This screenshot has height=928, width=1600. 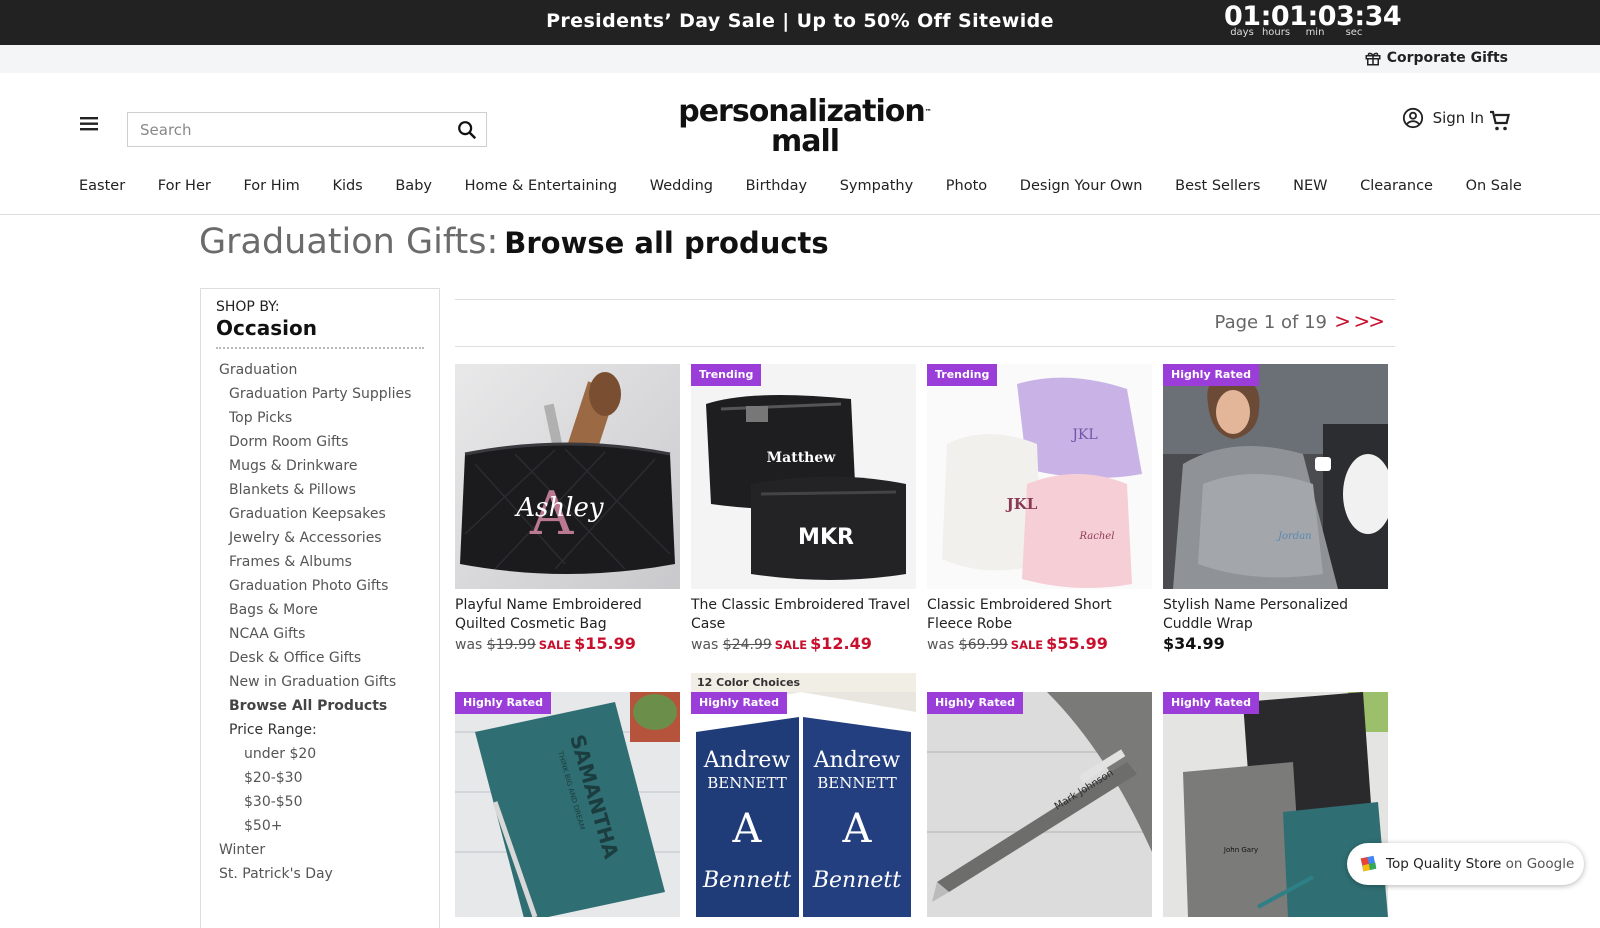 What do you see at coordinates (320, 442) in the screenshot?
I see `sidebar-item-dorm-room-gifts: Dorm Room Gifts` at bounding box center [320, 442].